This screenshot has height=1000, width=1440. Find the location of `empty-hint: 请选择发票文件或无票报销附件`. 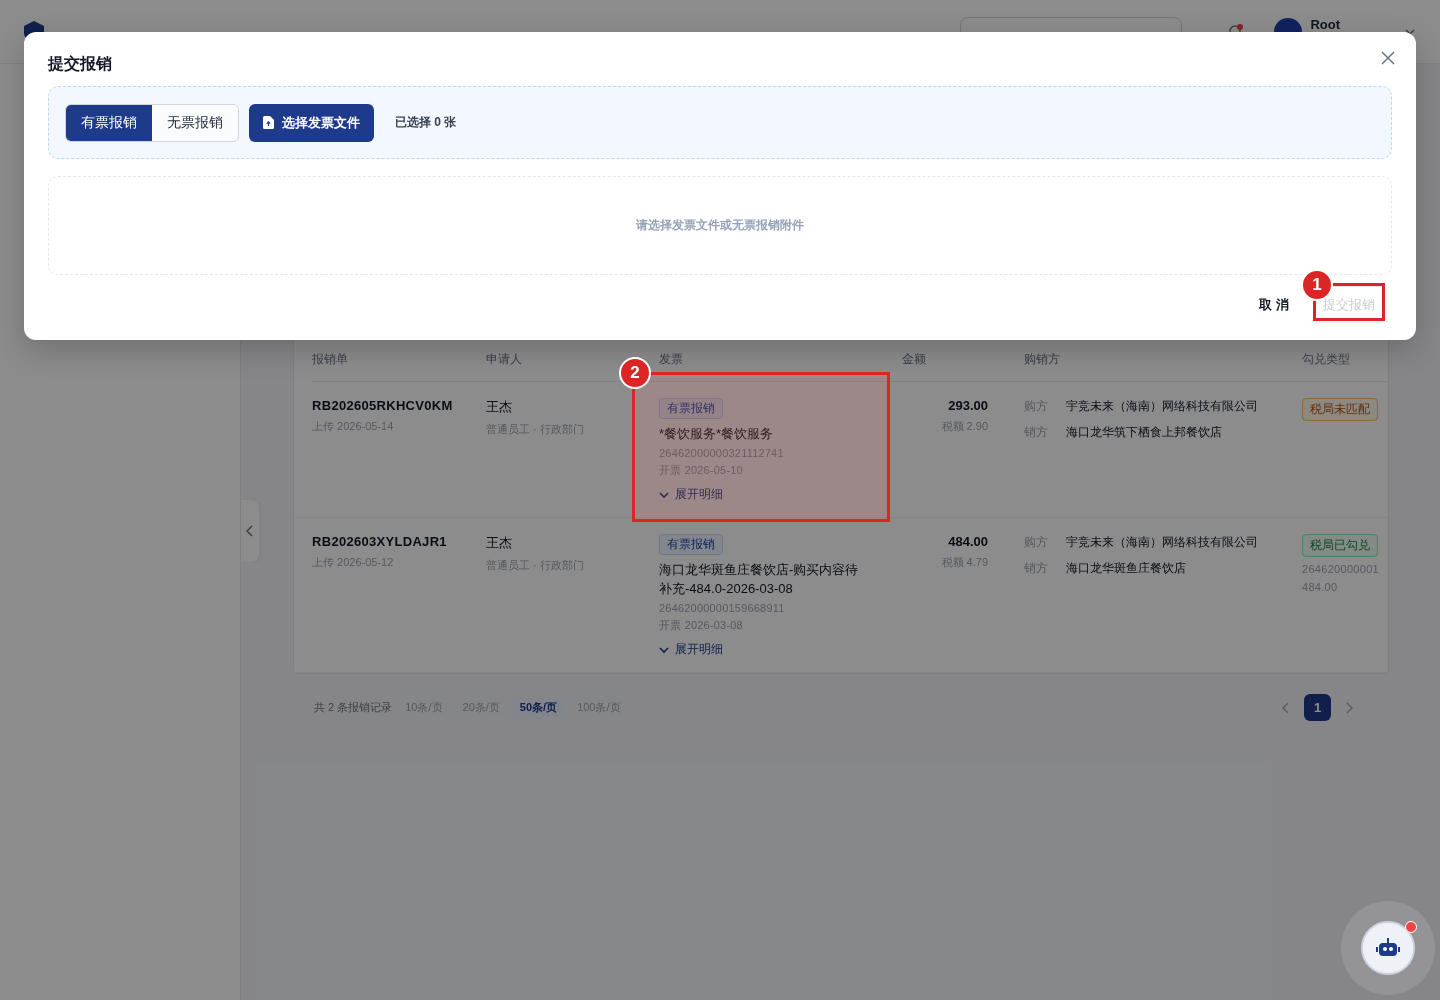

empty-hint: 请选择发票文件或无票报销附件 is located at coordinates (720, 225).